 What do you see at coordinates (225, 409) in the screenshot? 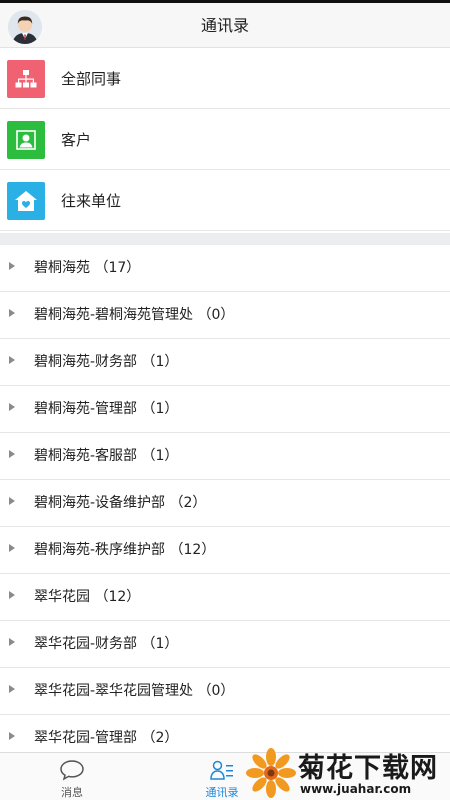
I see `list-item: 碧桐海苑-管理部 （1）` at bounding box center [225, 409].